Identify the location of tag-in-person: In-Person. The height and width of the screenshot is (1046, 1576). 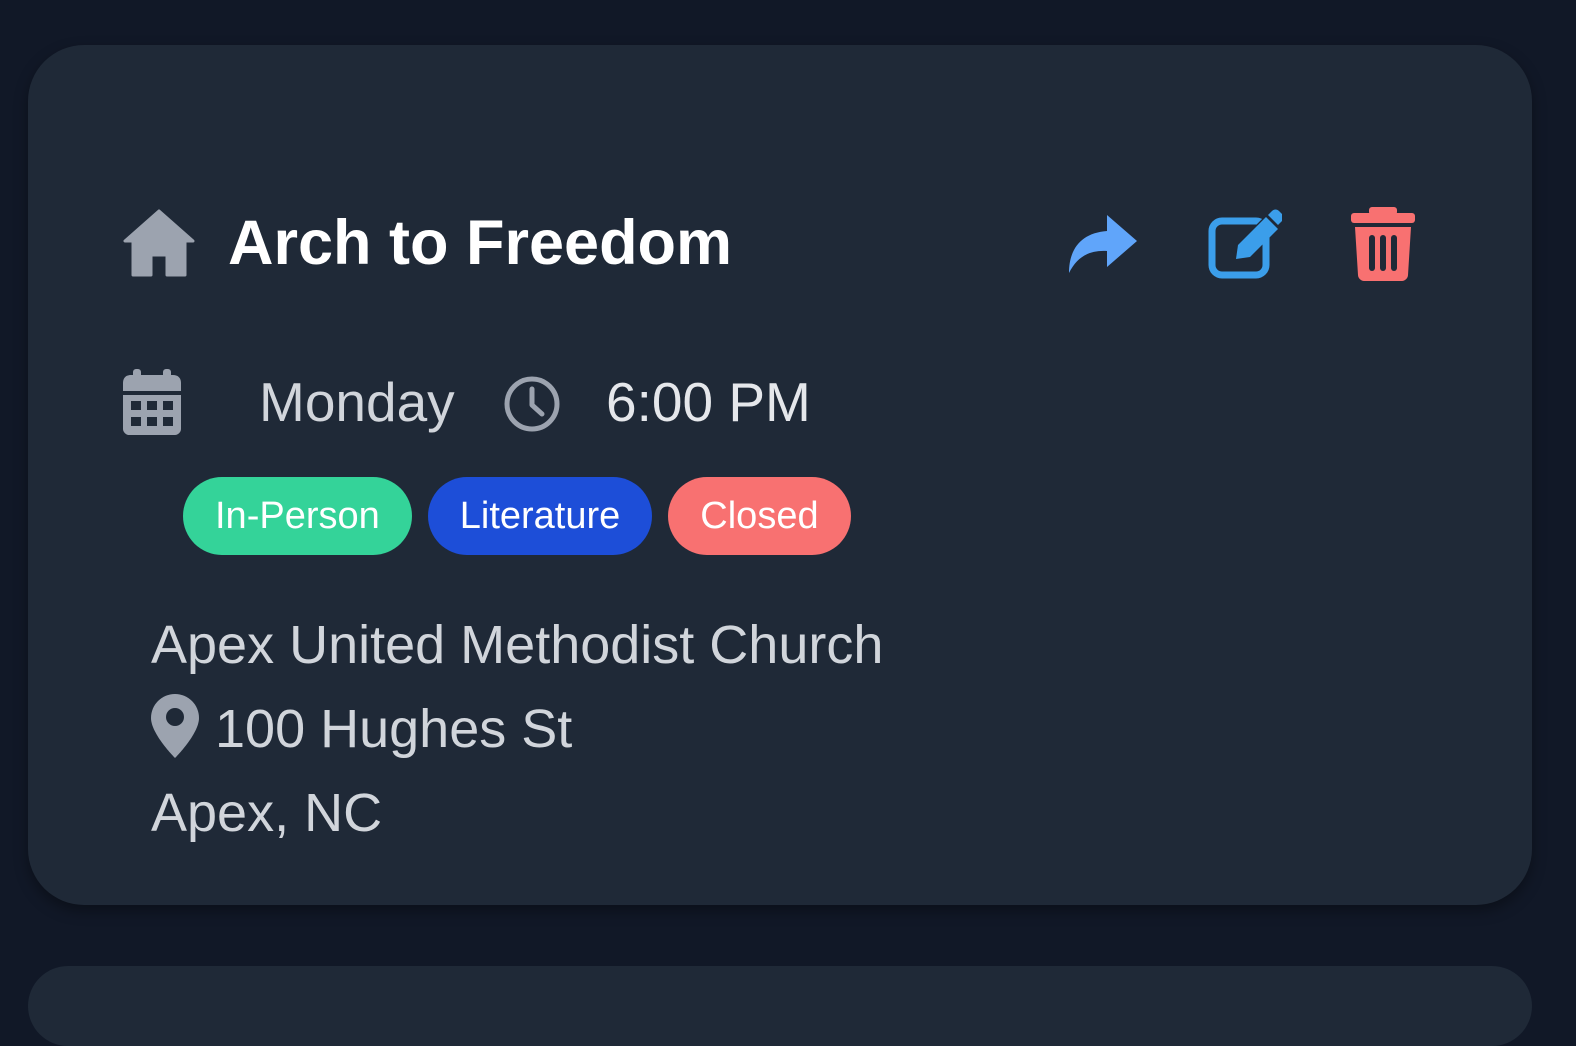
(297, 516).